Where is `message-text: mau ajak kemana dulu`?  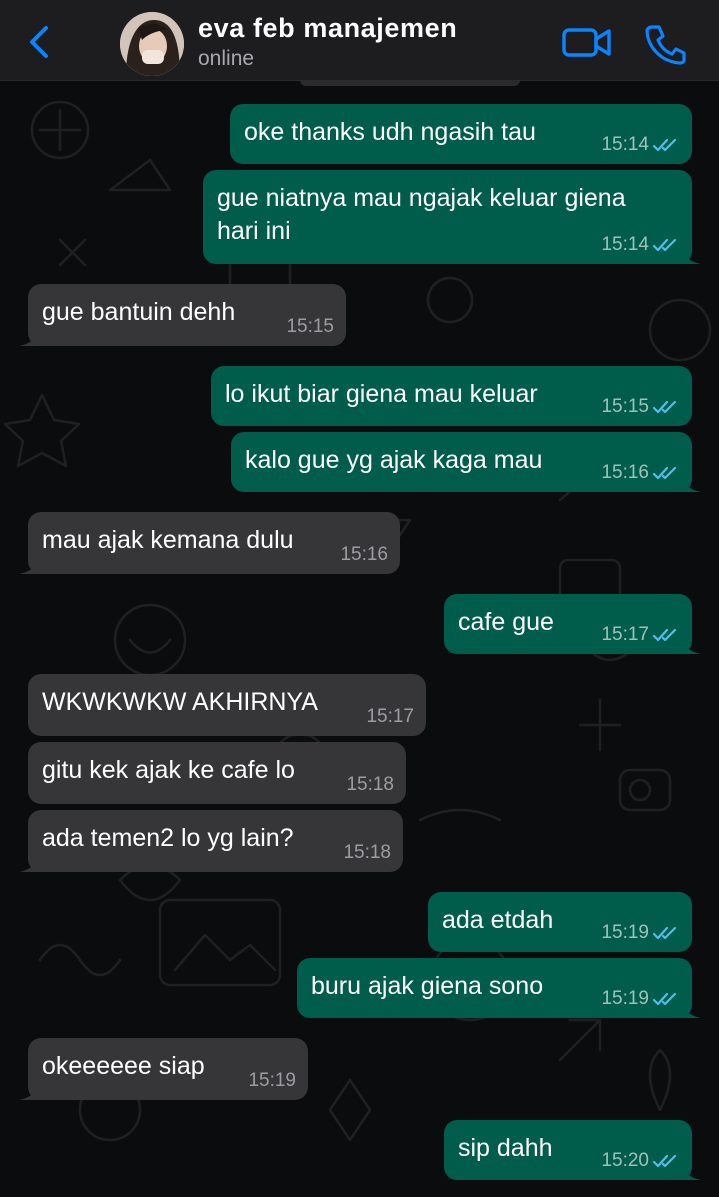
message-text: mau ajak kemana dulu is located at coordinates (168, 540).